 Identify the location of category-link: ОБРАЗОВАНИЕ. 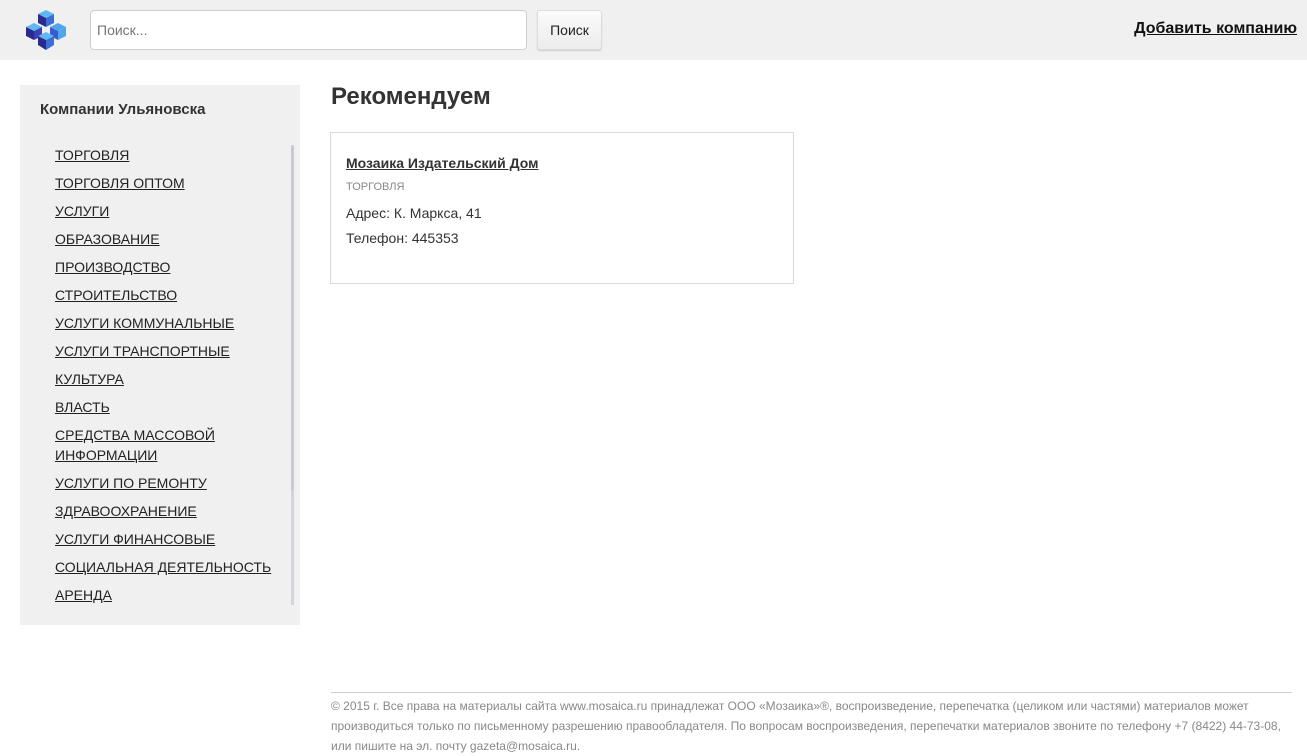
(107, 239).